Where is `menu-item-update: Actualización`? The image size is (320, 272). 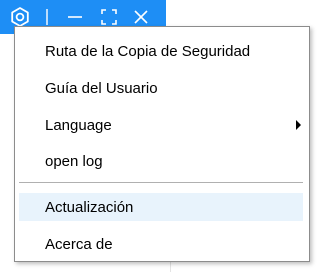 menu-item-update: Actualización is located at coordinates (161, 207).